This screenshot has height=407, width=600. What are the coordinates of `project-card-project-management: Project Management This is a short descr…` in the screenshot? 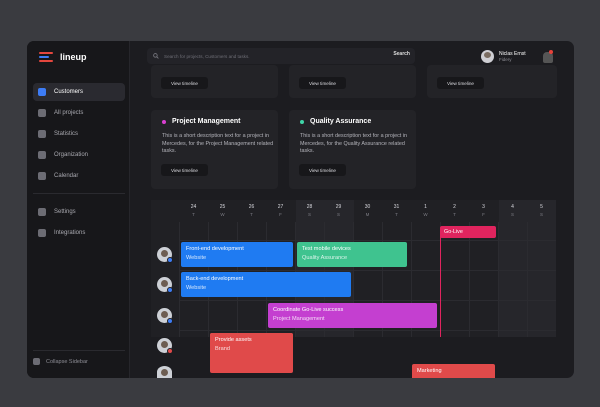 It's located at (214, 149).